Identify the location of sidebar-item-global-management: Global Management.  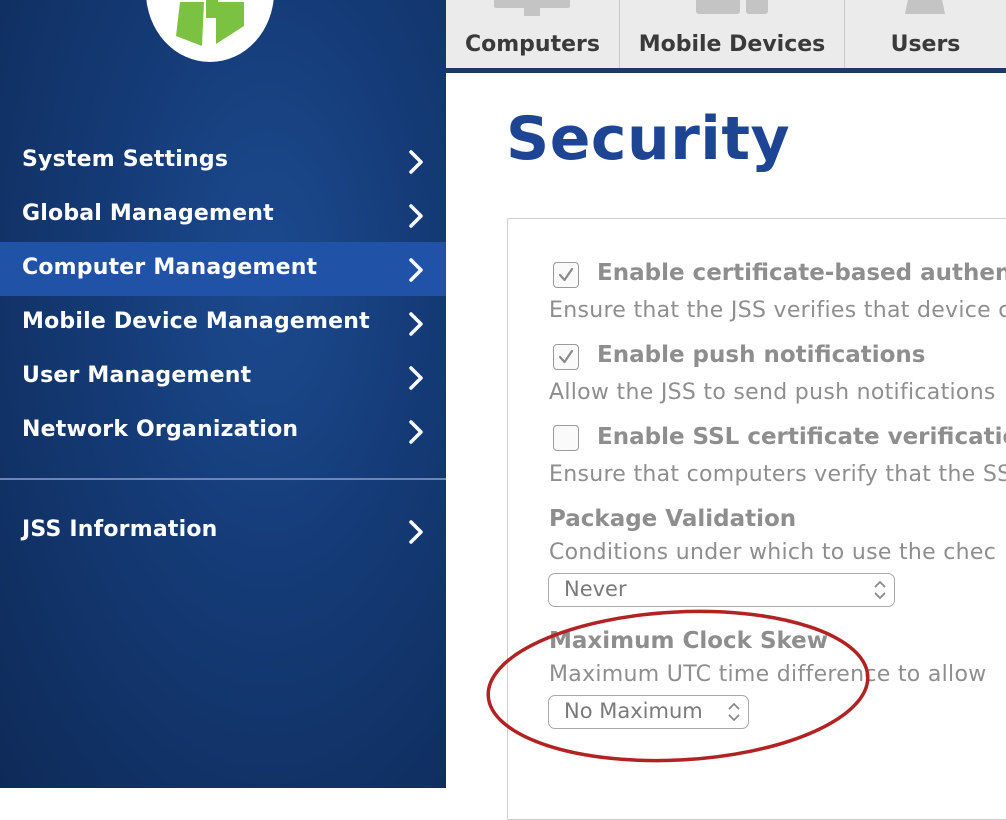
(223, 215).